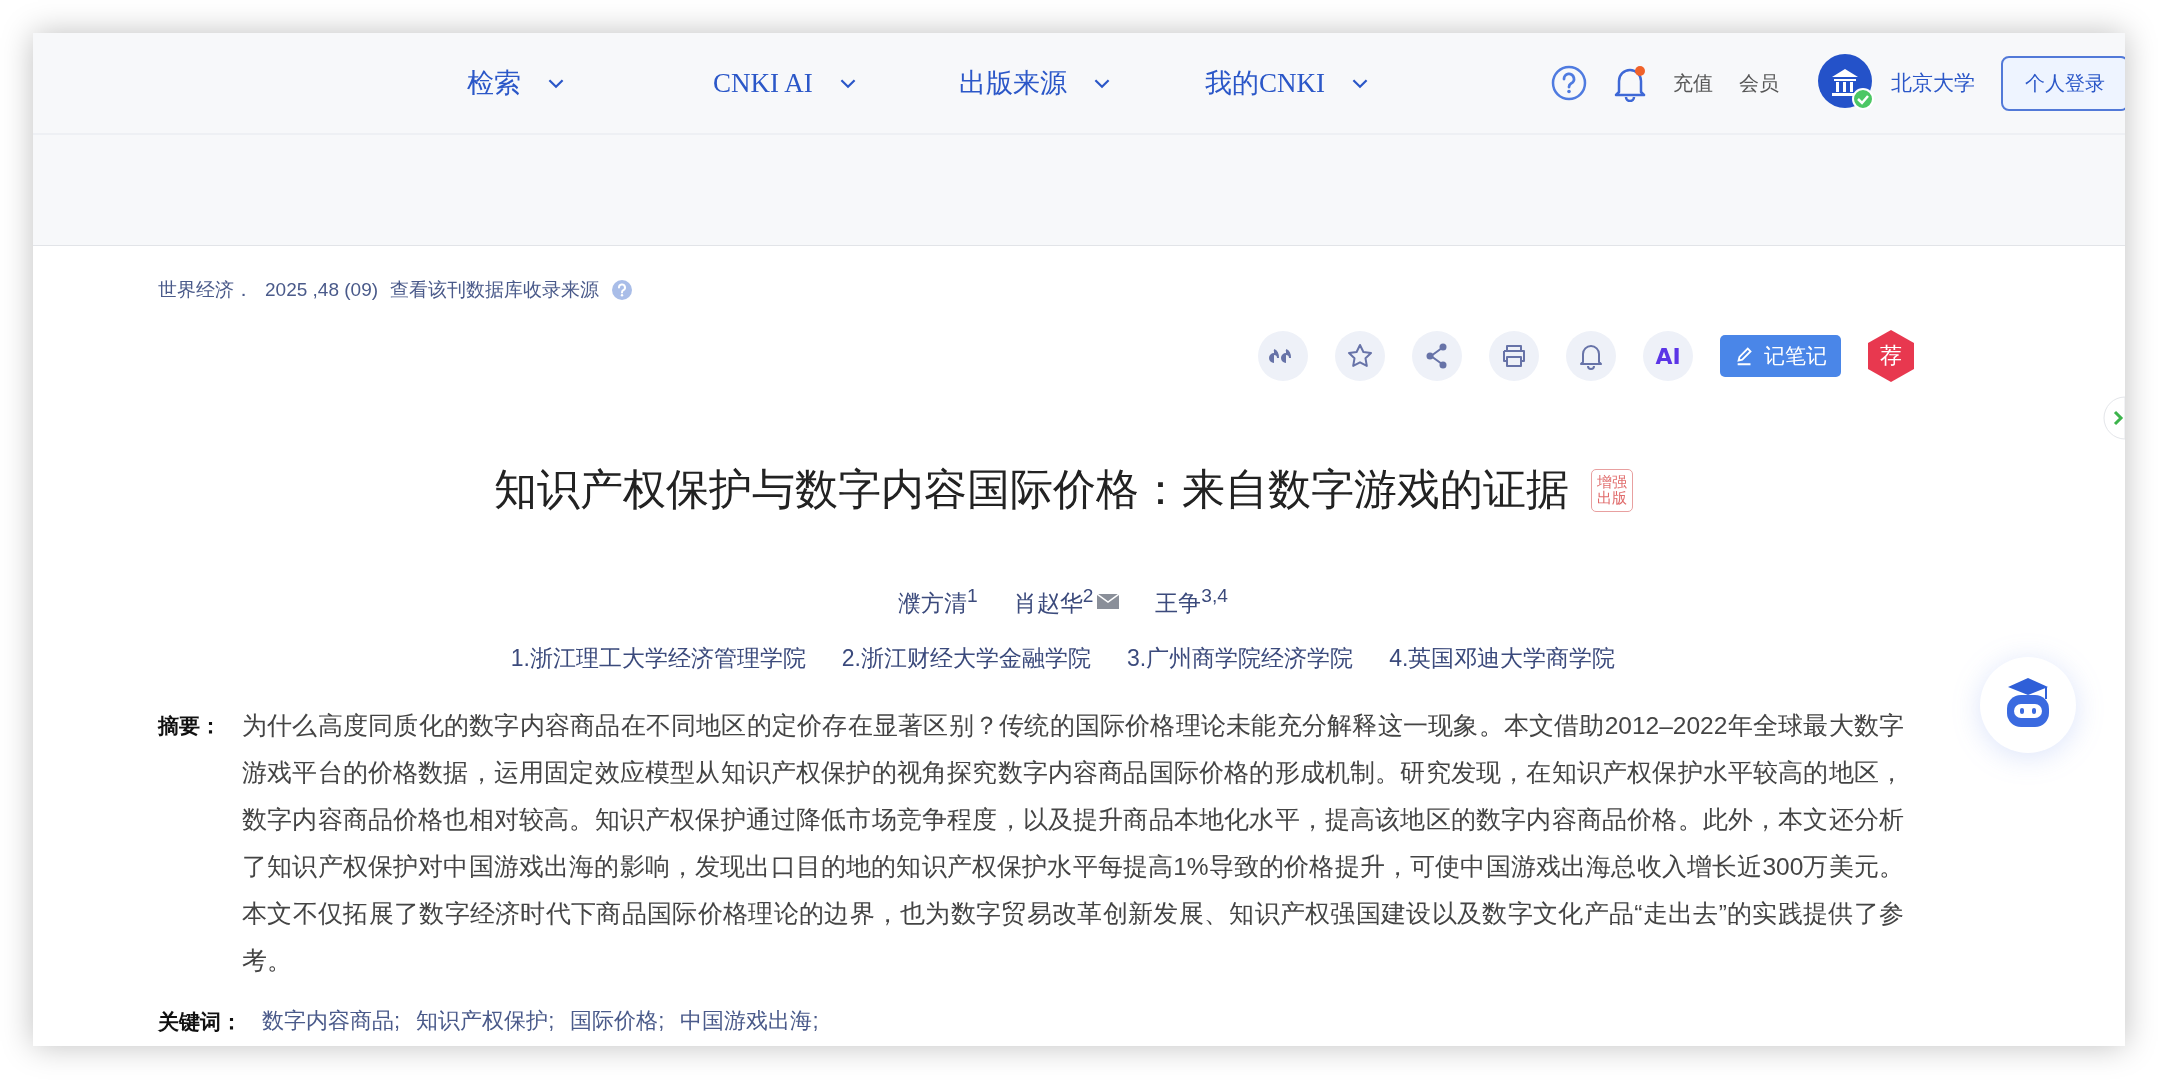  I want to click on keyword-link: 国际价格;, so click(617, 1021).